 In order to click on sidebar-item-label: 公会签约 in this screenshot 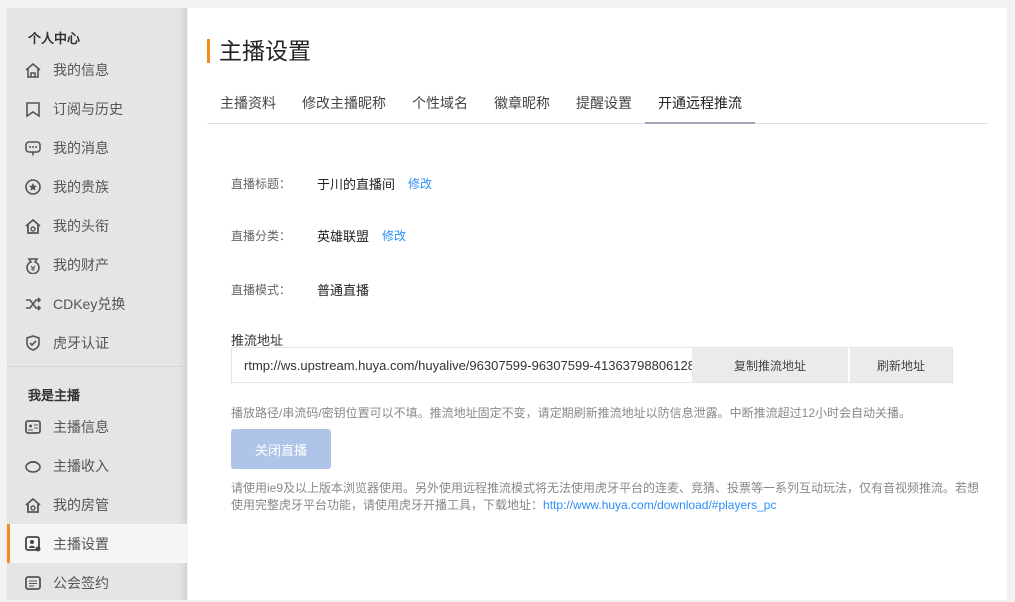, I will do `click(81, 582)`.